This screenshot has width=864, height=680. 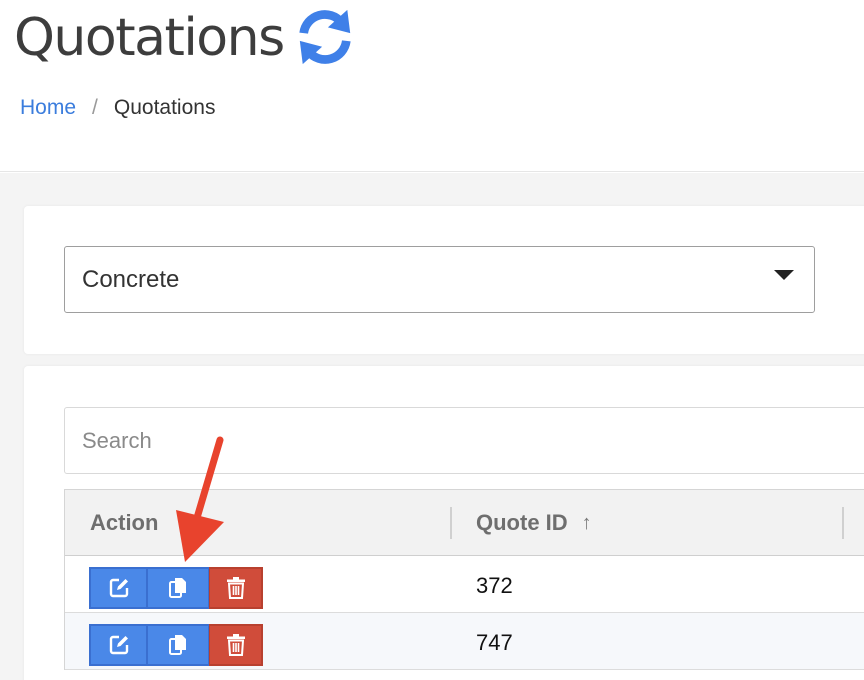 I want to click on page-title: Quotations, so click(x=149, y=38).